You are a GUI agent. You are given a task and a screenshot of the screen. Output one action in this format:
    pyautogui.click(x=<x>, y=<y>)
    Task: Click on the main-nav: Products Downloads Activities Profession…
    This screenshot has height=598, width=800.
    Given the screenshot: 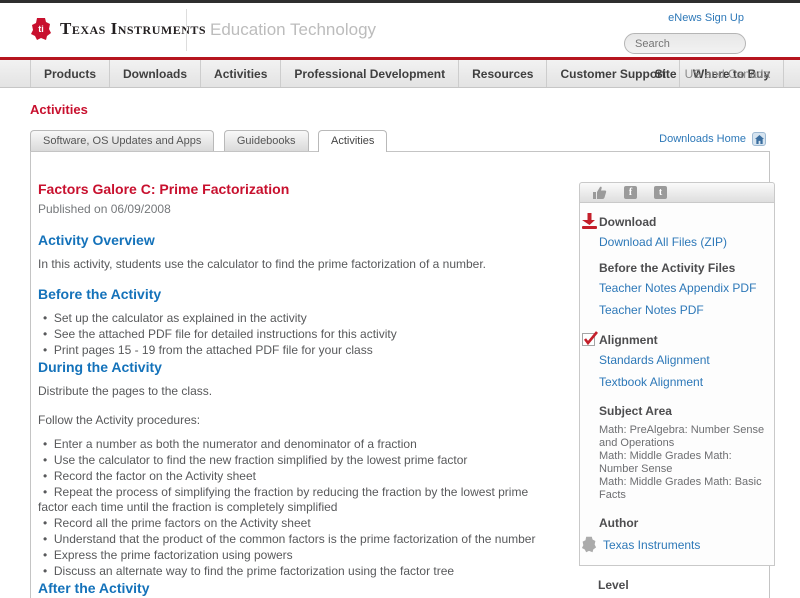 What is the action you would take?
    pyautogui.click(x=400, y=74)
    